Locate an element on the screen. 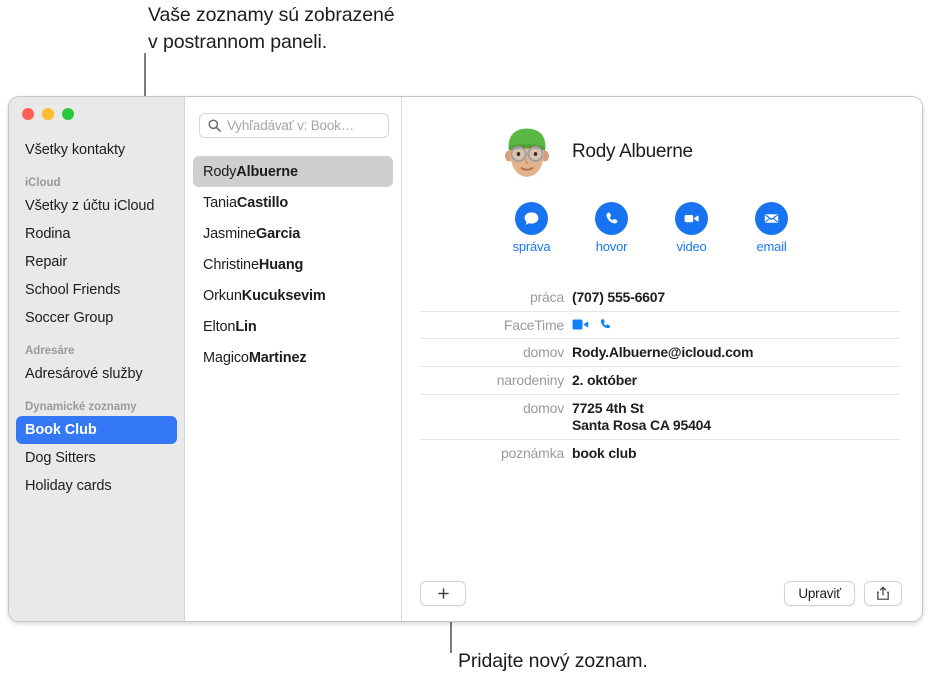  sidebar-item-repair: Repair is located at coordinates (96, 262).